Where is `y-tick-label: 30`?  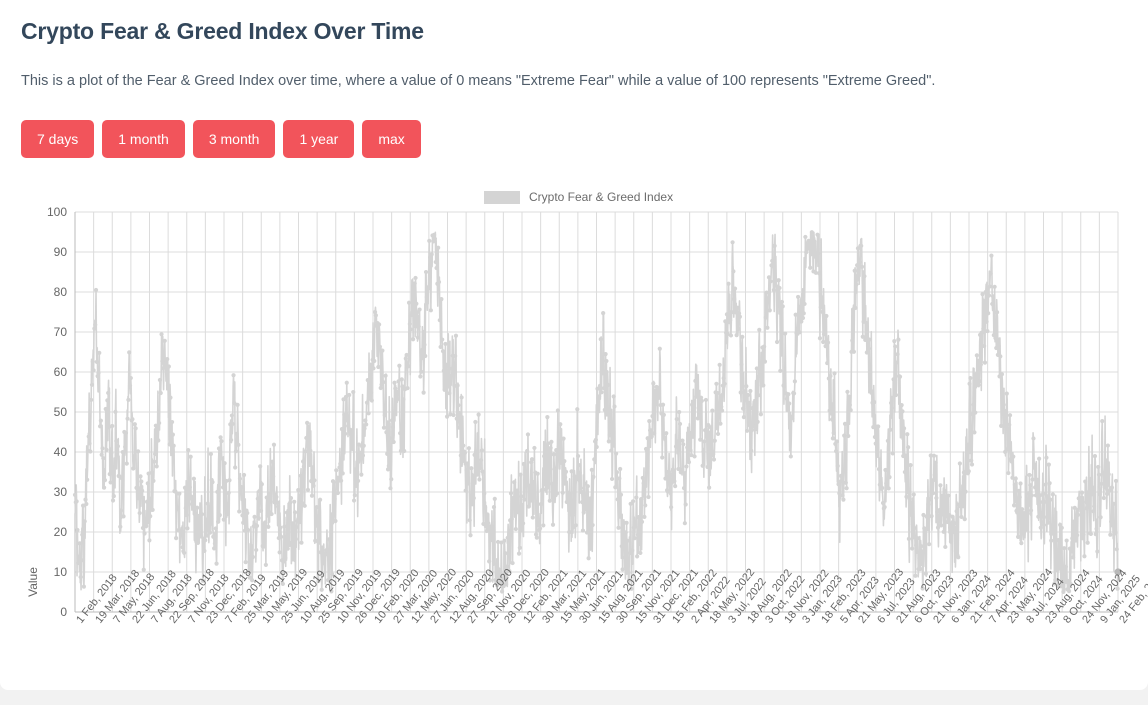 y-tick-label: 30 is located at coordinates (60, 492).